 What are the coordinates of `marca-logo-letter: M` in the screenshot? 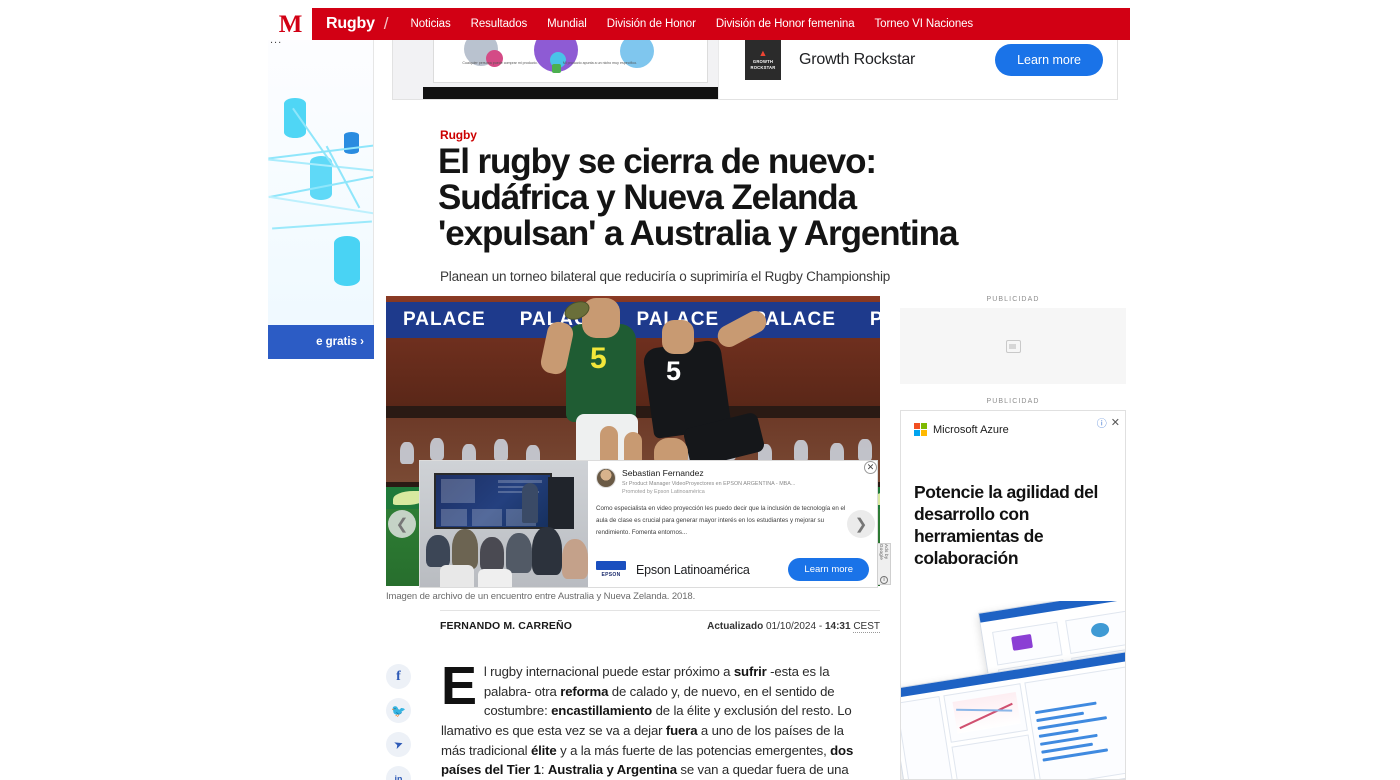 It's located at (290, 24).